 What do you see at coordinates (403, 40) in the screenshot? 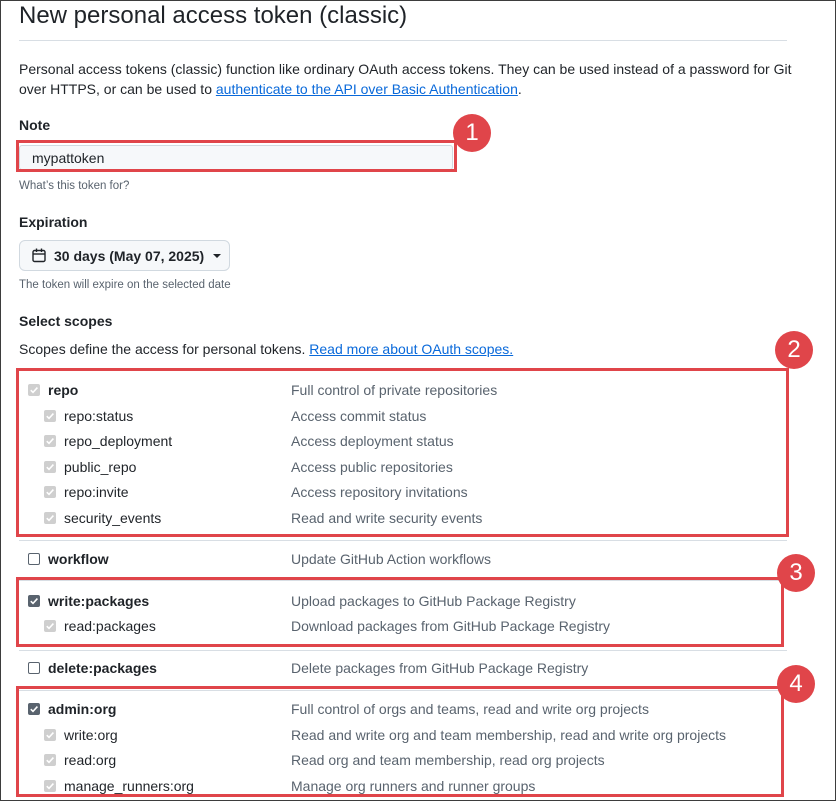
I see `title-divider` at bounding box center [403, 40].